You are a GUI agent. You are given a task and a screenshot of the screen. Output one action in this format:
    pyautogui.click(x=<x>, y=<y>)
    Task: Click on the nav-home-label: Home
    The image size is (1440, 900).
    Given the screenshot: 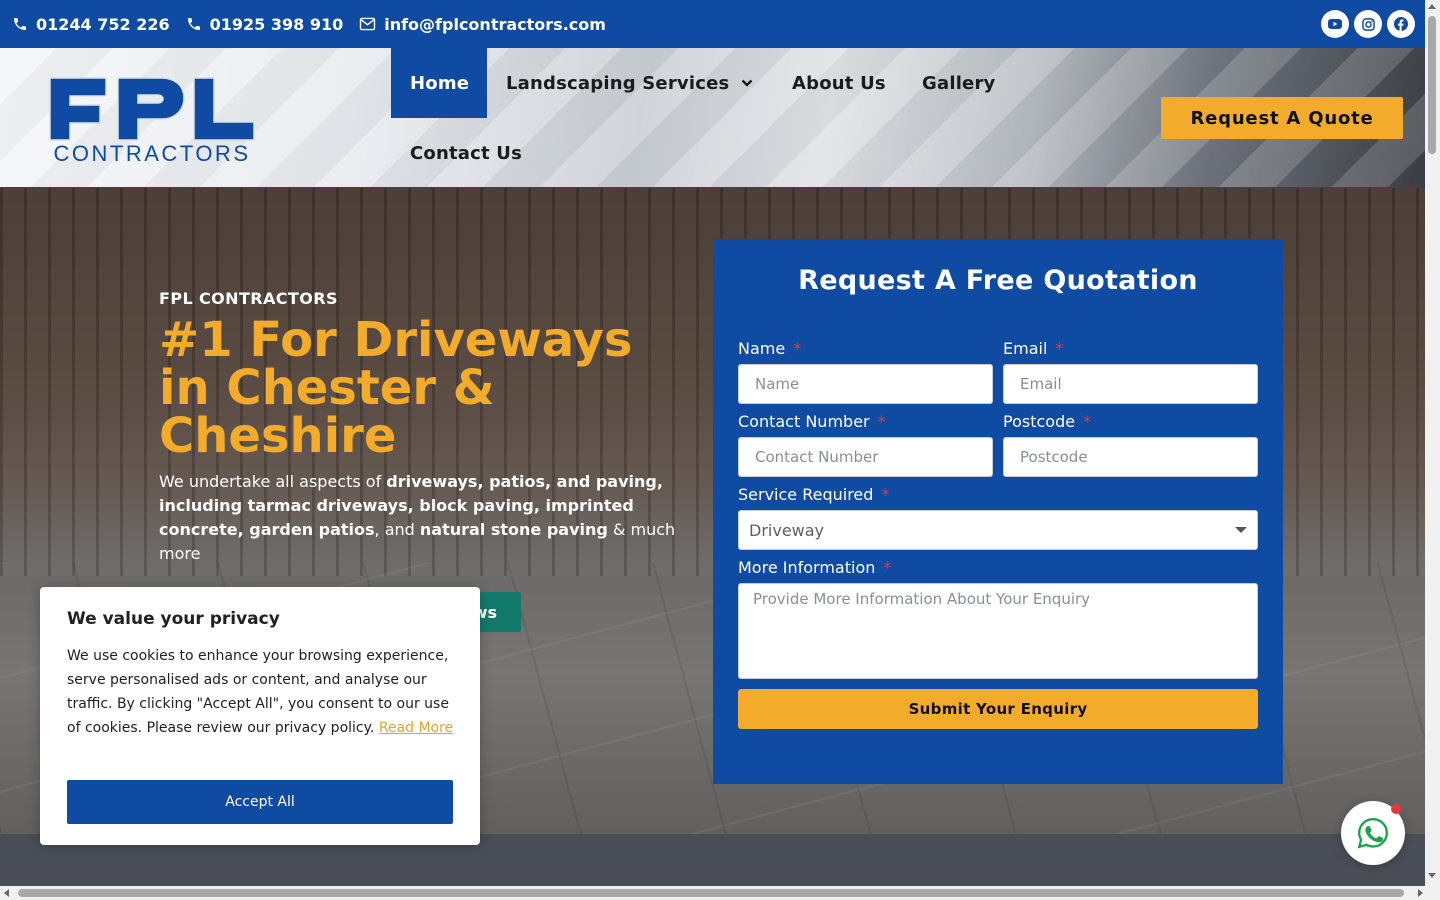 What is the action you would take?
    pyautogui.click(x=440, y=83)
    